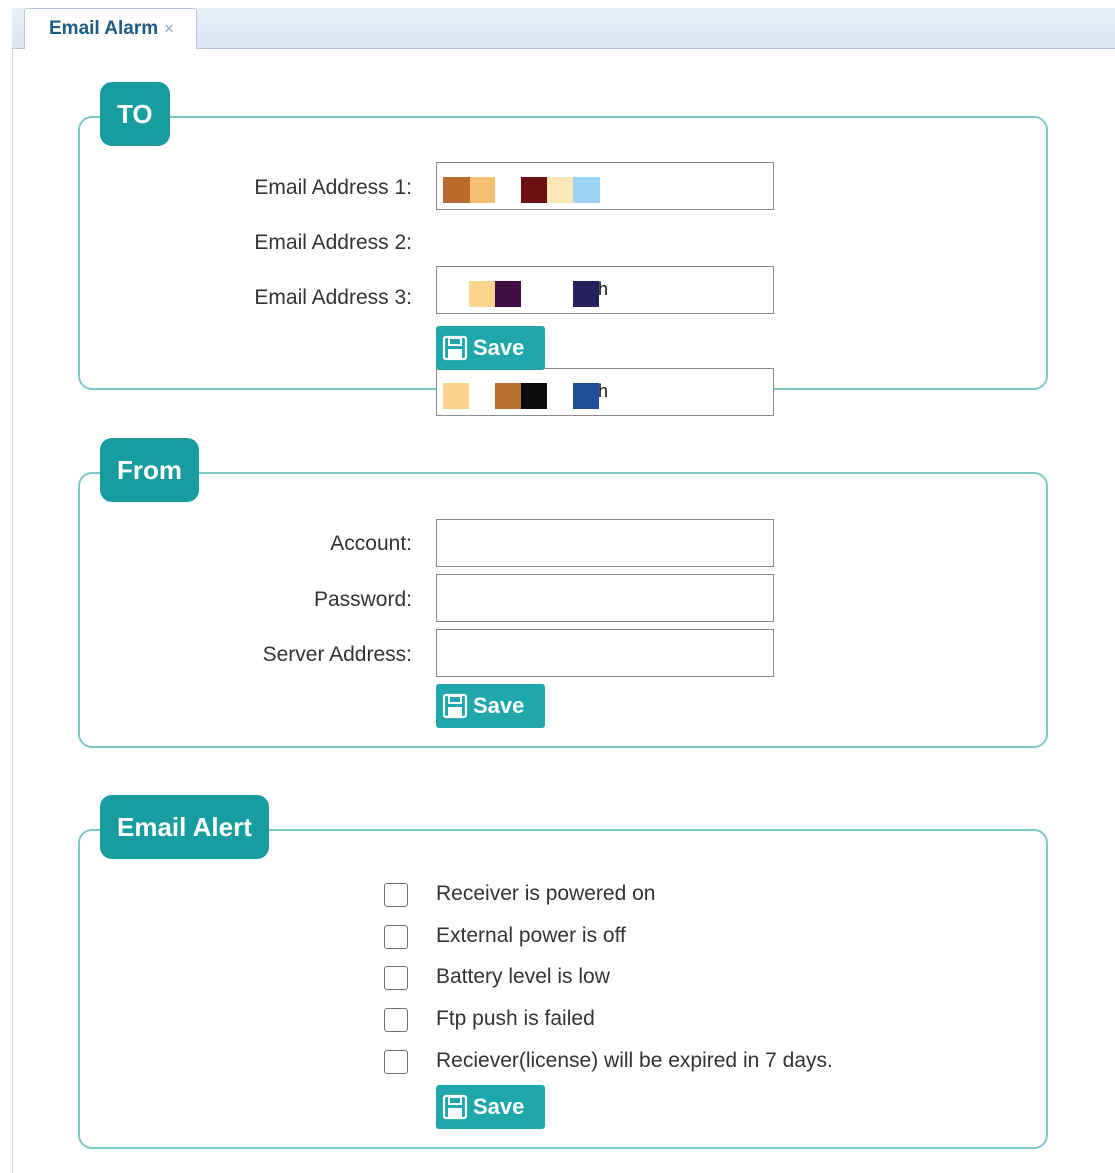 Image resolution: width=1115 pixels, height=1173 pixels. I want to click on email-address-3-field: h, so click(605, 392).